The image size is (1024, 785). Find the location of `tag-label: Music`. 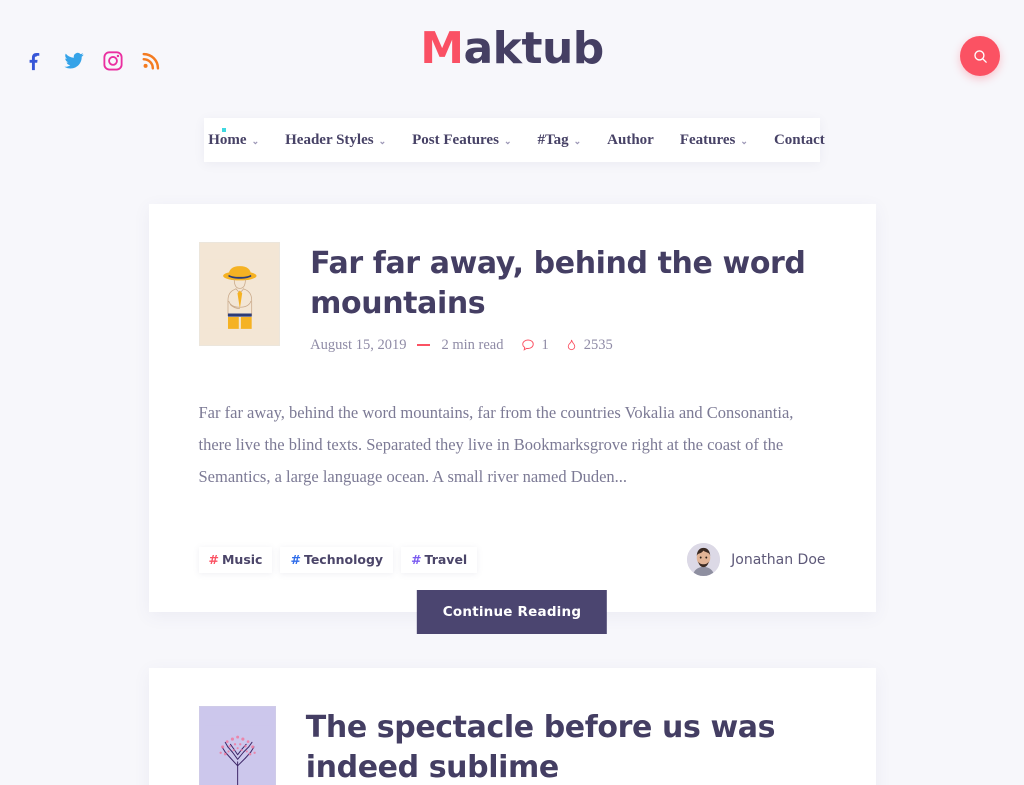

tag-label: Music is located at coordinates (242, 559).